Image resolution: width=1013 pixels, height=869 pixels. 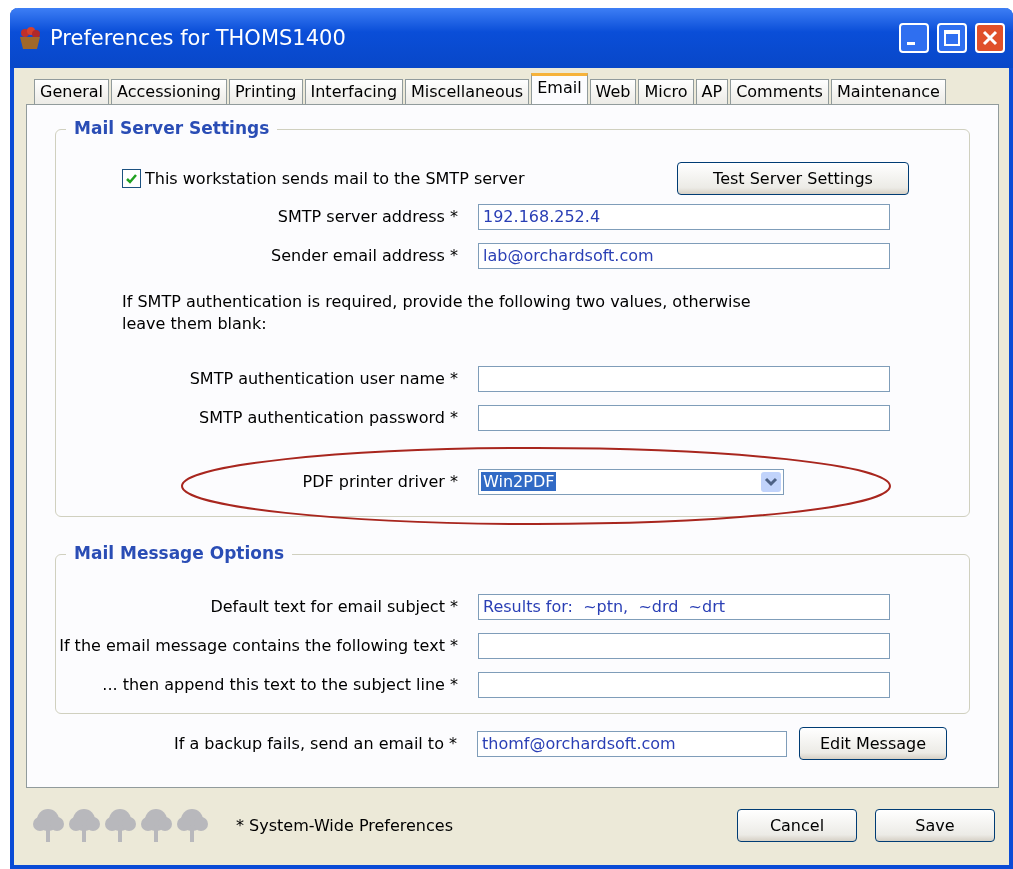 I want to click on field-label: If a backup fails, send an email to *, so click(x=315, y=743).